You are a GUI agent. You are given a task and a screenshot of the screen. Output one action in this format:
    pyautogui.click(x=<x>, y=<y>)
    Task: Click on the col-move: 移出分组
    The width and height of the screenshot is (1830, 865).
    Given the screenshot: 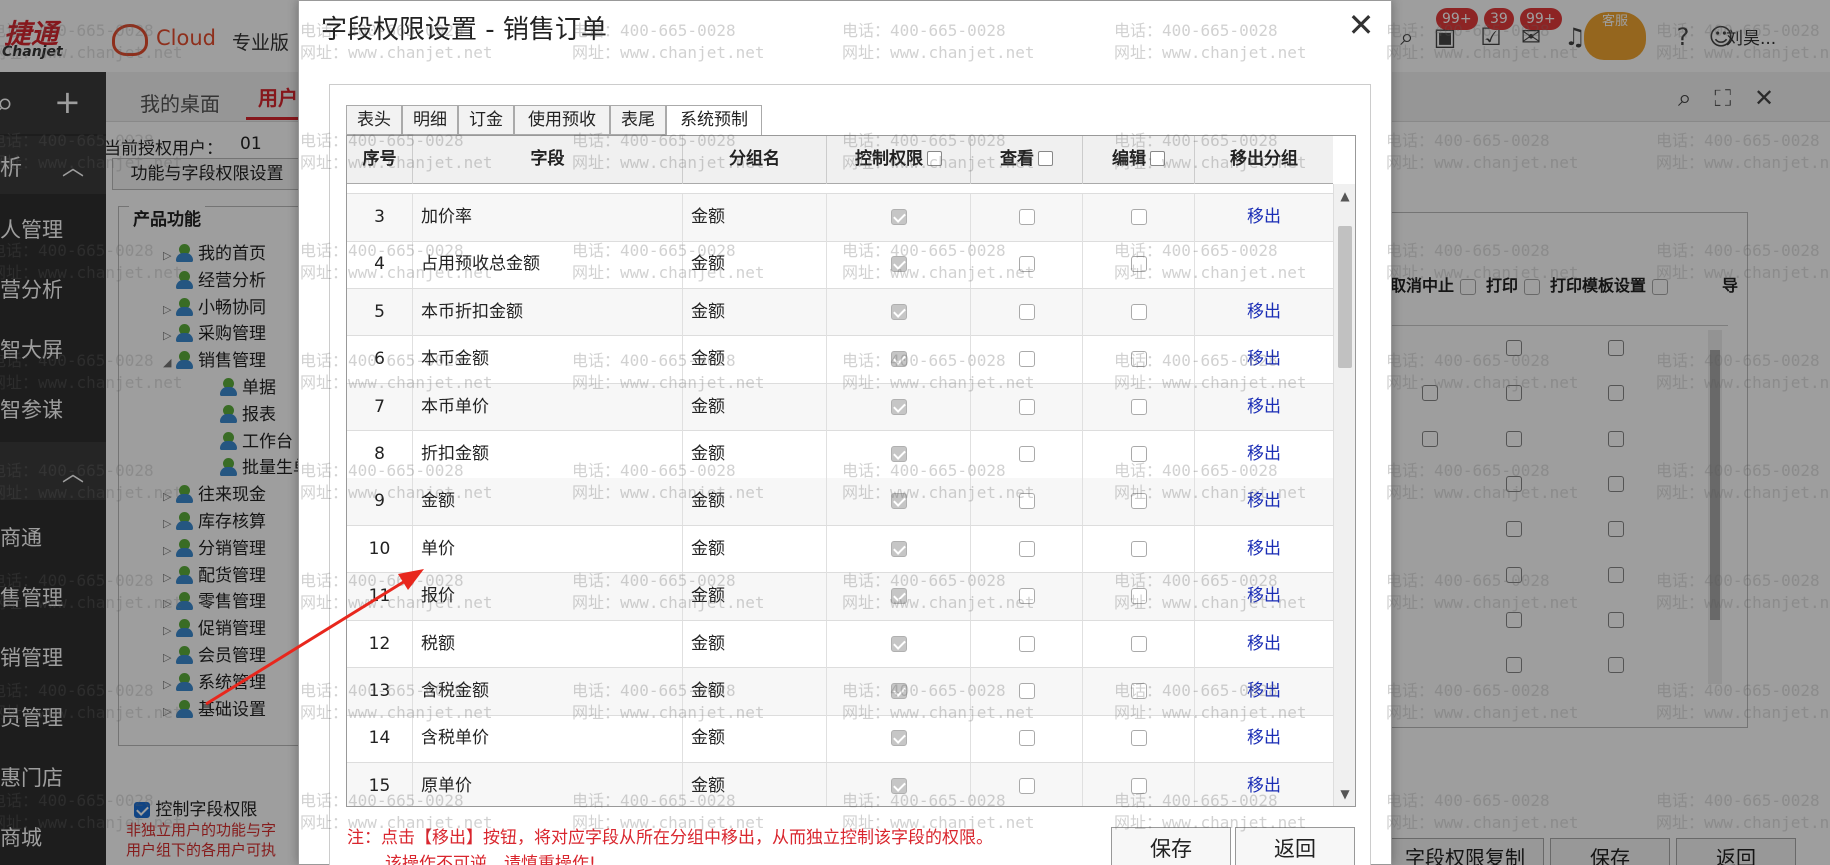 What is the action you would take?
    pyautogui.click(x=1264, y=159)
    